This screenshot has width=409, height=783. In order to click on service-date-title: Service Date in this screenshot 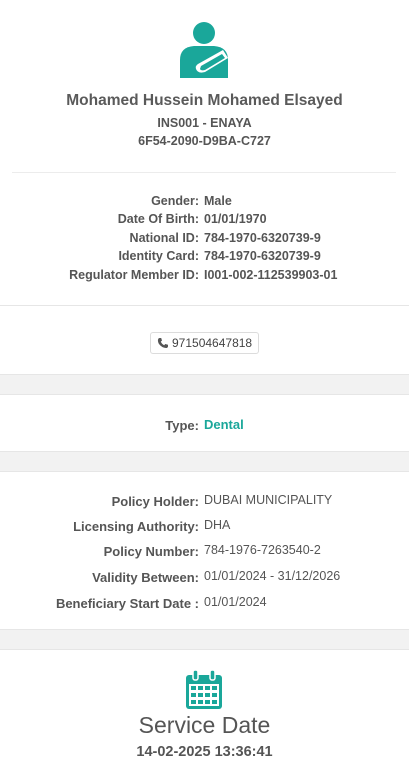, I will do `click(204, 725)`.